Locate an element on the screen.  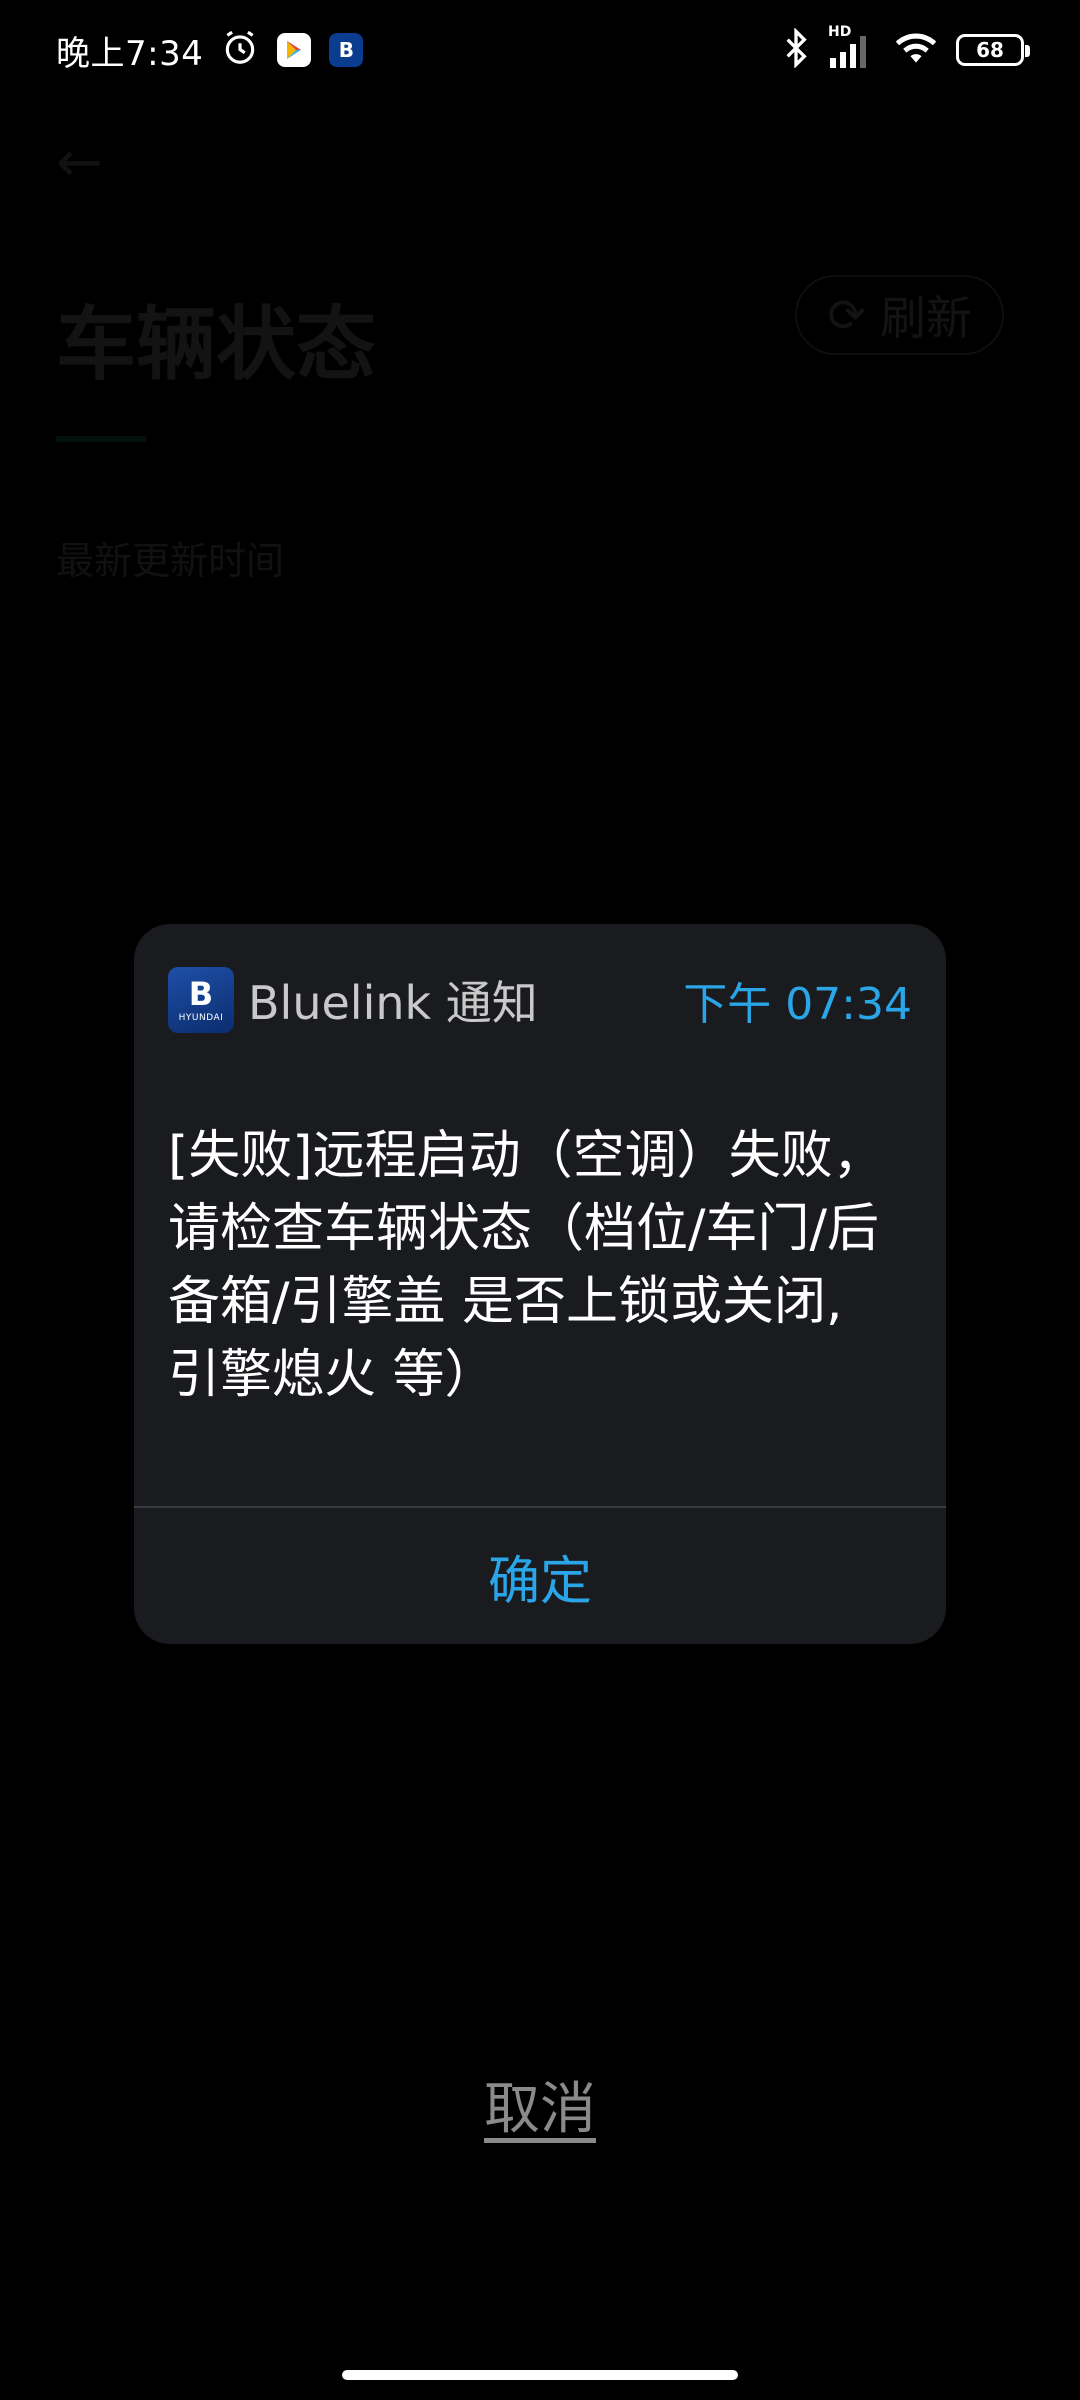
status-left: 晚上7:34 B is located at coordinates (210, 50).